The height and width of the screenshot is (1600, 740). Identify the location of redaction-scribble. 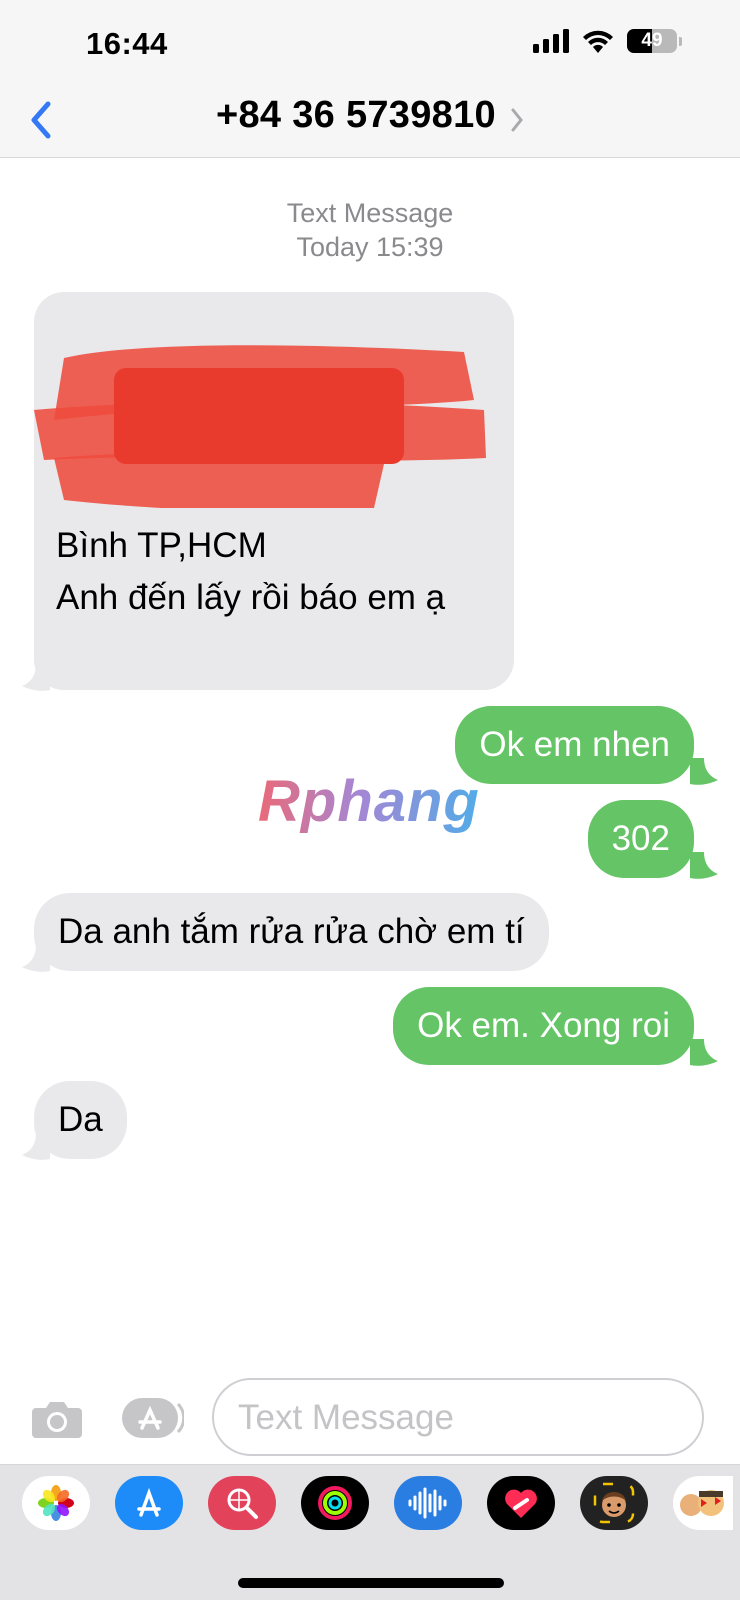
(260, 426).